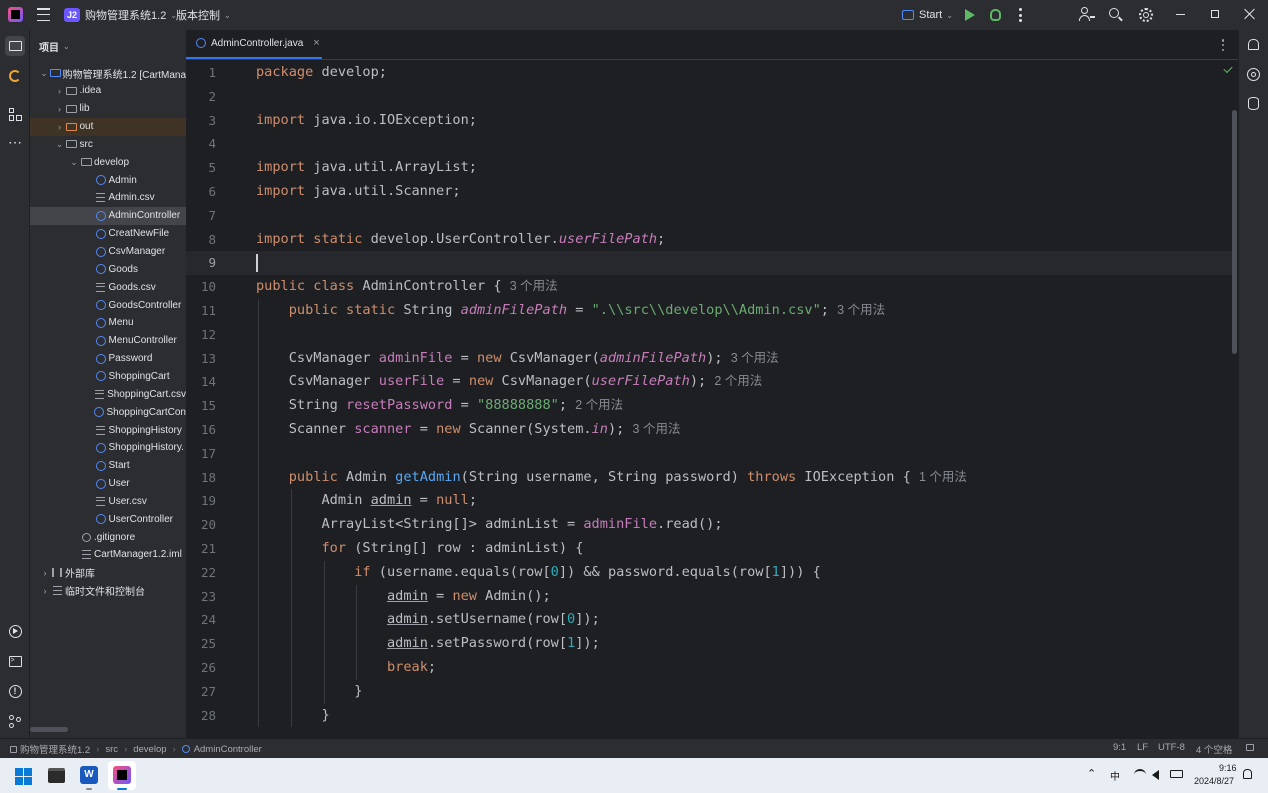 The height and width of the screenshot is (793, 1268). What do you see at coordinates (228, 749) in the screenshot?
I see `breadcrumb-item: AdminController` at bounding box center [228, 749].